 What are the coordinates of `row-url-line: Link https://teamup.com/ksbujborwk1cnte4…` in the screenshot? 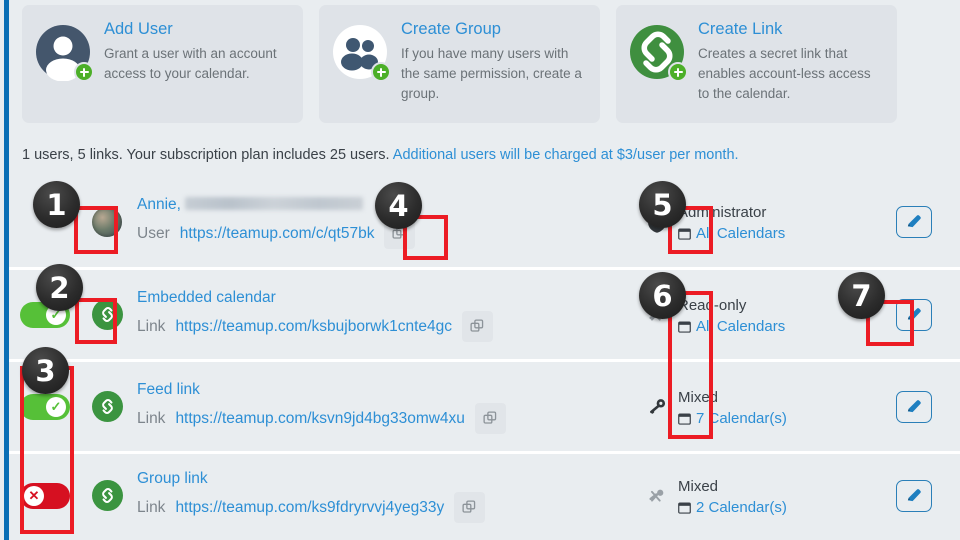 It's located at (391, 326).